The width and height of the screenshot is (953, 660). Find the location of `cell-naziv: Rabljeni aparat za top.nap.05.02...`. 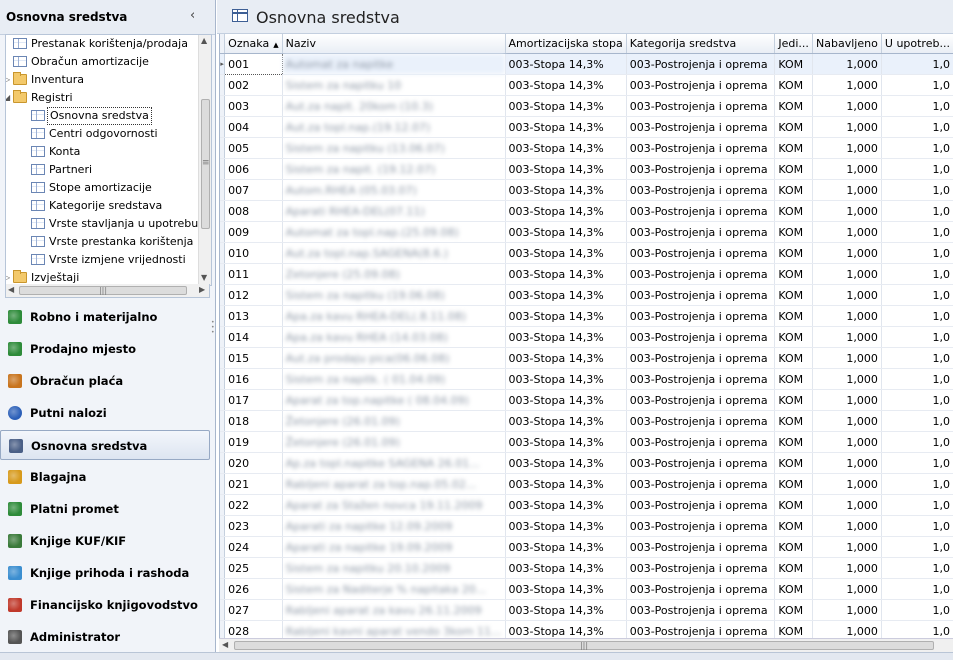

cell-naziv: Rabljeni aparat za top.nap.05.02... is located at coordinates (394, 484).